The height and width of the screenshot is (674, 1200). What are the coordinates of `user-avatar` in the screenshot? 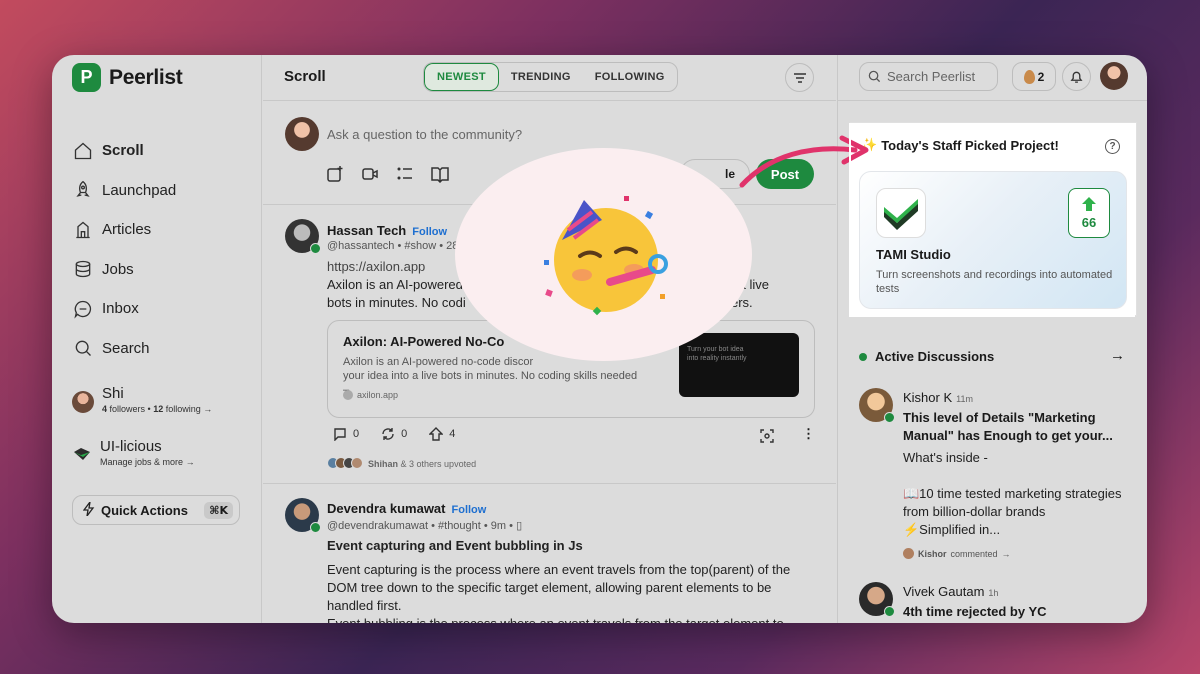 It's located at (1114, 76).